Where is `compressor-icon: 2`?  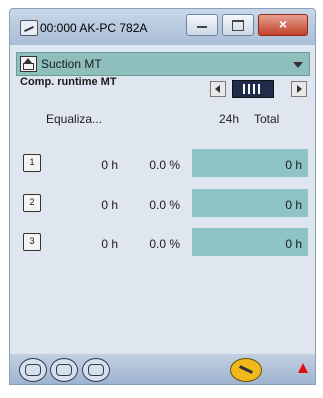 compressor-icon: 2 is located at coordinates (32, 203).